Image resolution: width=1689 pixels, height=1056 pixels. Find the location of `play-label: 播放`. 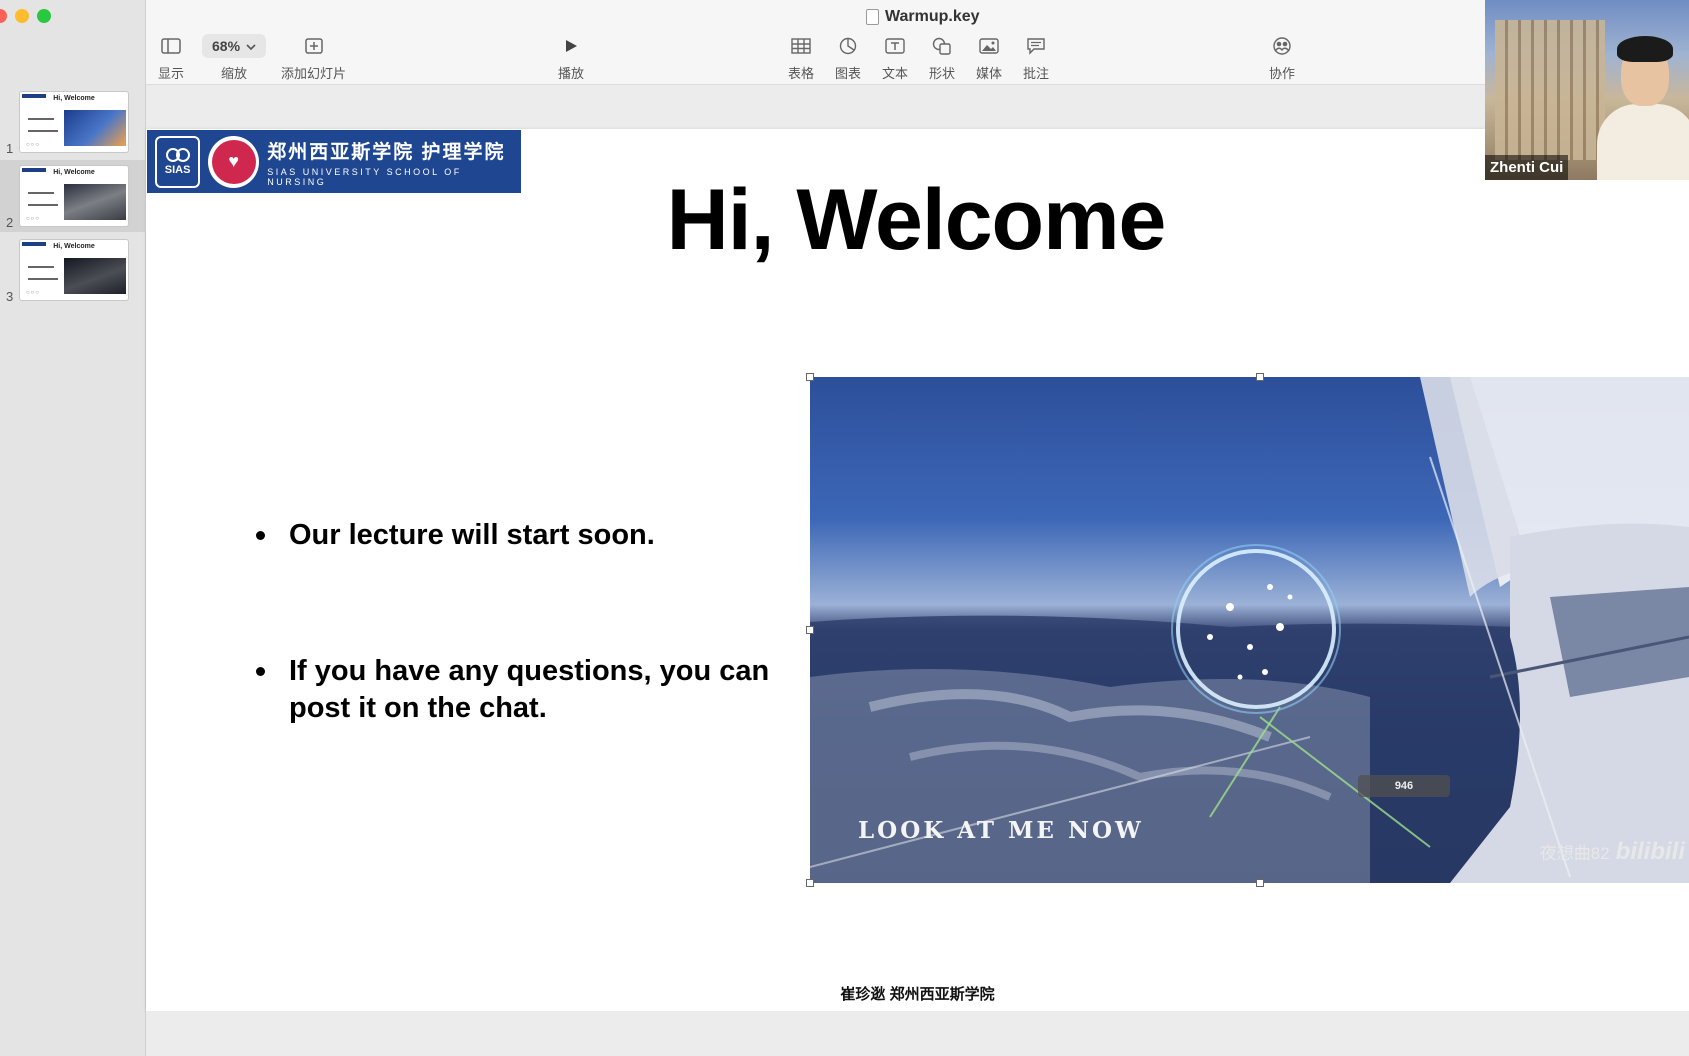

play-label: 播放 is located at coordinates (571, 73).